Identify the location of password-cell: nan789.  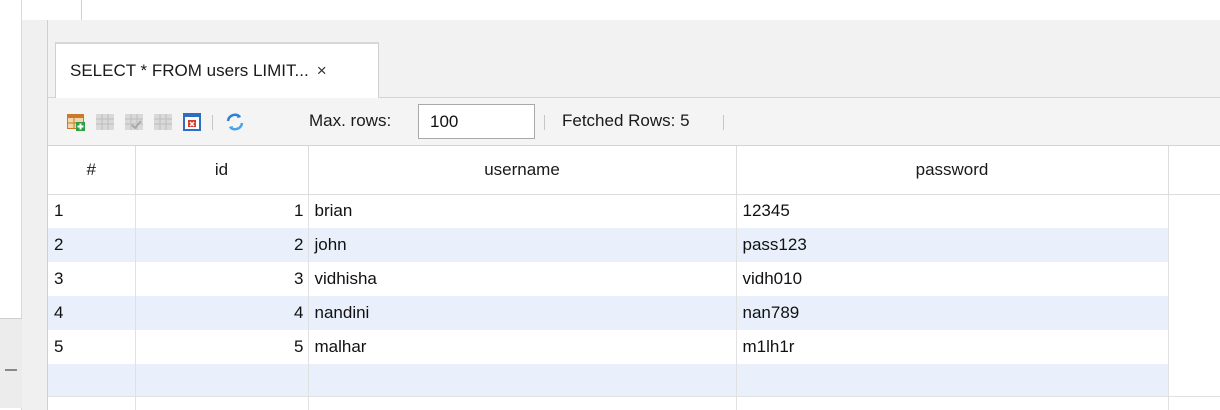
(952, 313).